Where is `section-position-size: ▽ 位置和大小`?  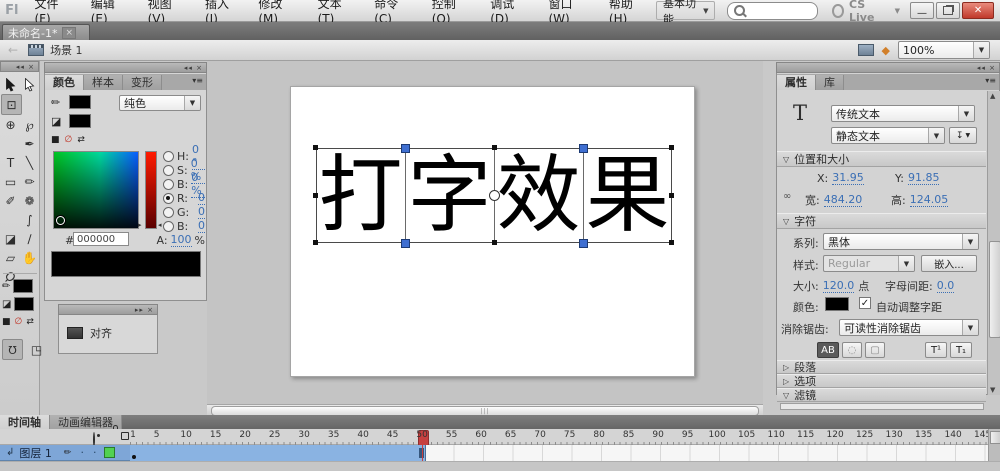
section-position-size: ▽ 位置和大小 is located at coordinates (881, 159).